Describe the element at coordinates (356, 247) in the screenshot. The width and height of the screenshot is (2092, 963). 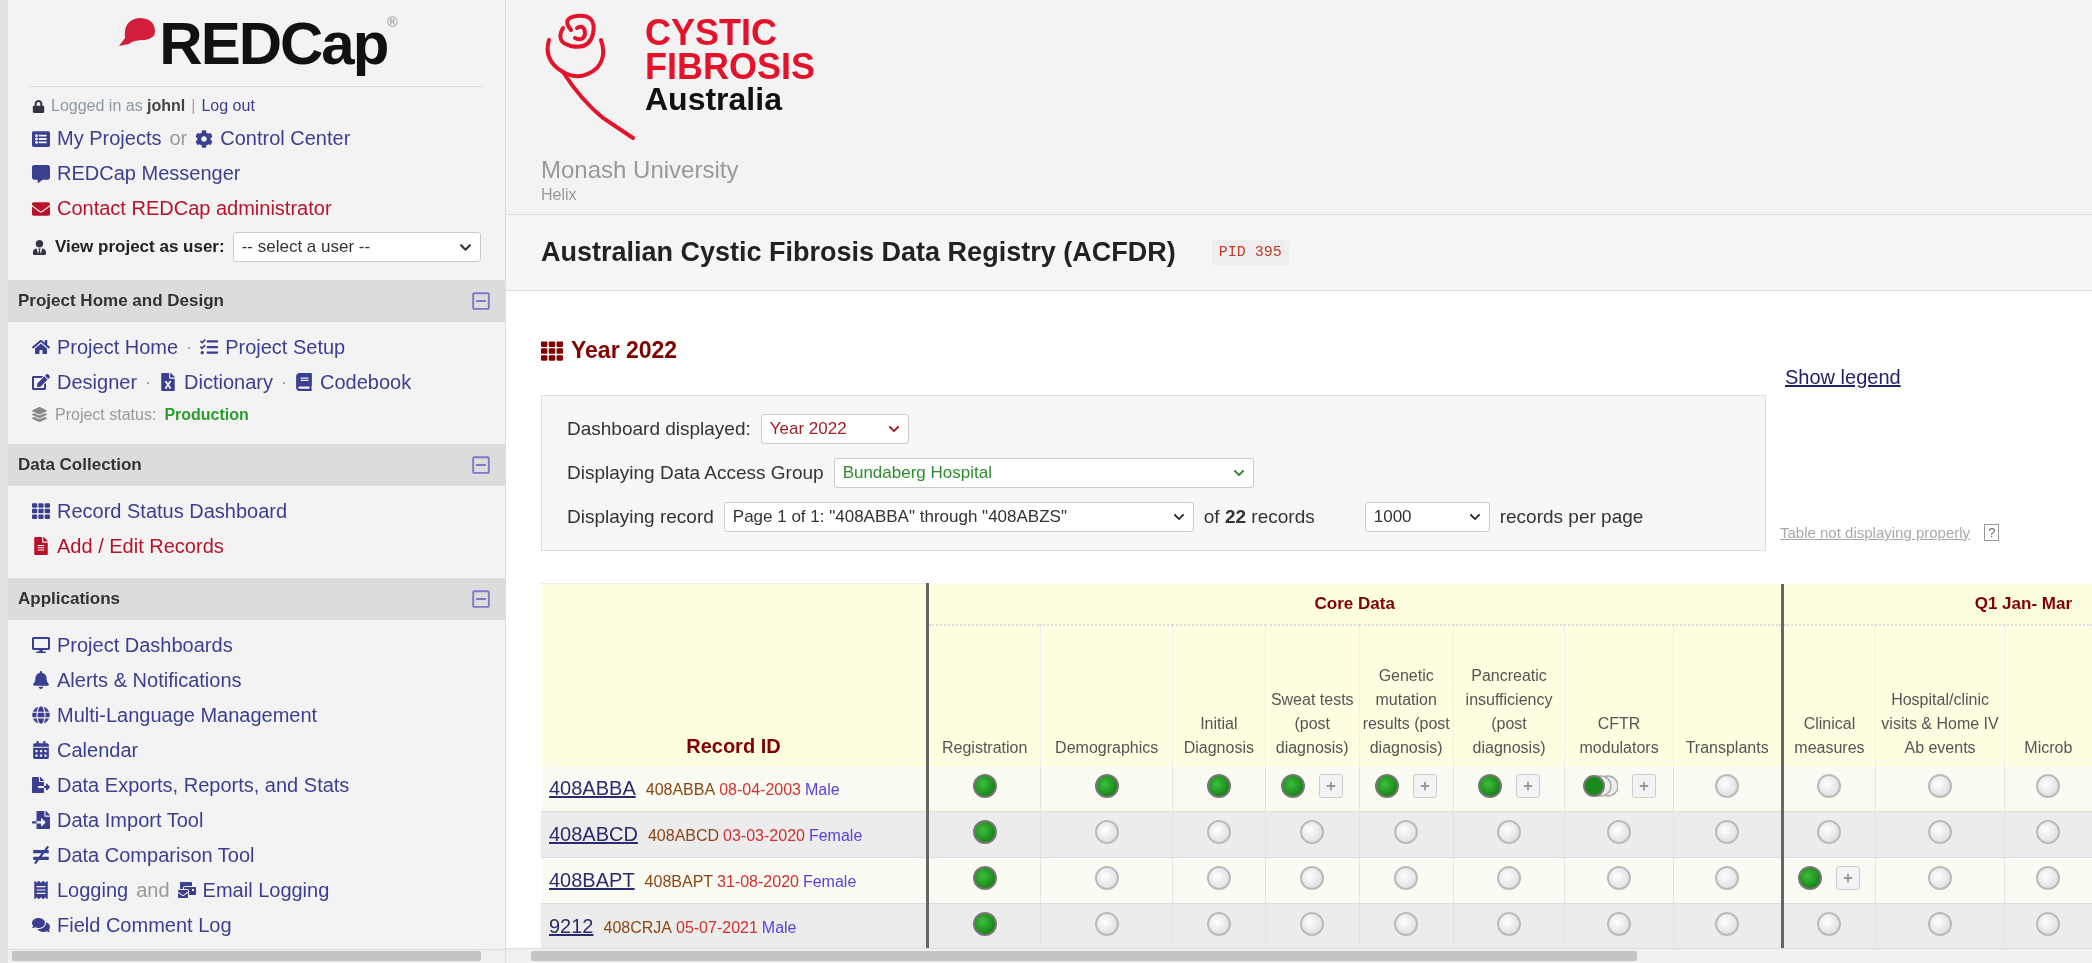
I see `user-select: -- select a user --` at that location.